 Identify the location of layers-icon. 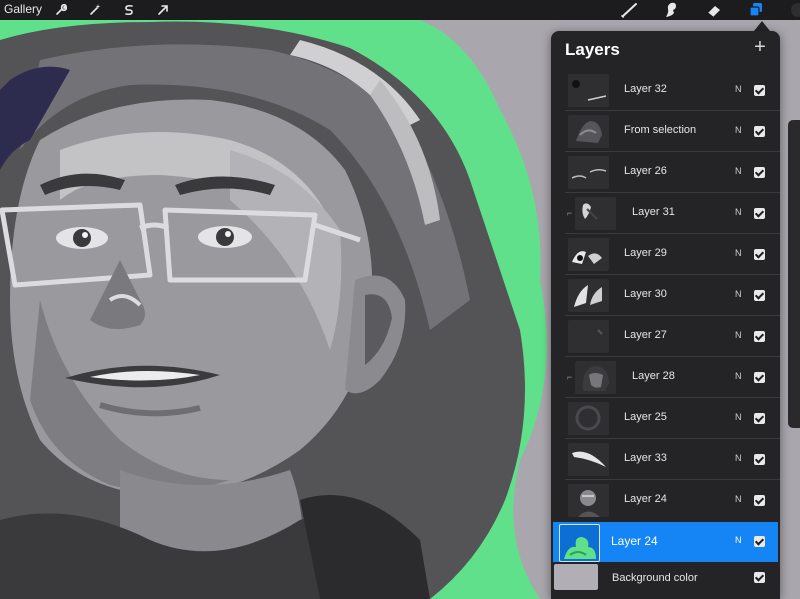
(756, 10).